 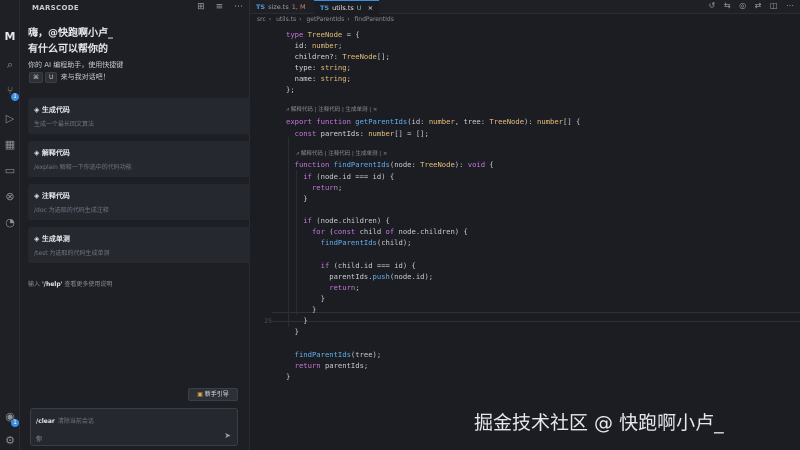 What do you see at coordinates (370, 8) in the screenshot?
I see `close-icon: ×` at bounding box center [370, 8].